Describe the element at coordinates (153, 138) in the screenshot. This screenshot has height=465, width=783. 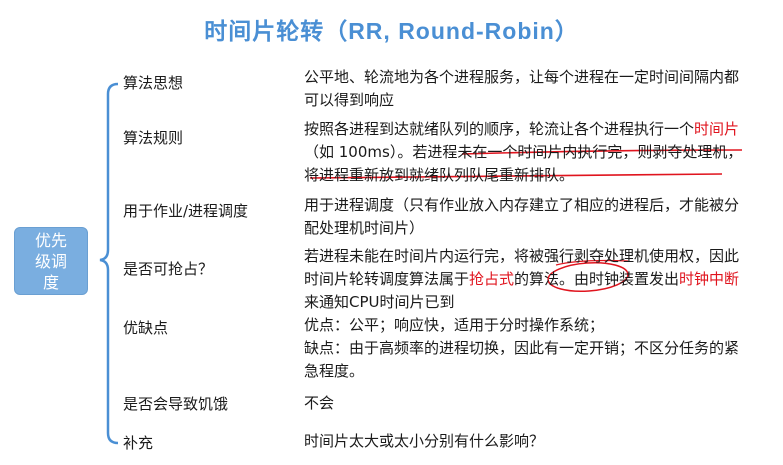
I see `row-label-rules: 算法规则` at that location.